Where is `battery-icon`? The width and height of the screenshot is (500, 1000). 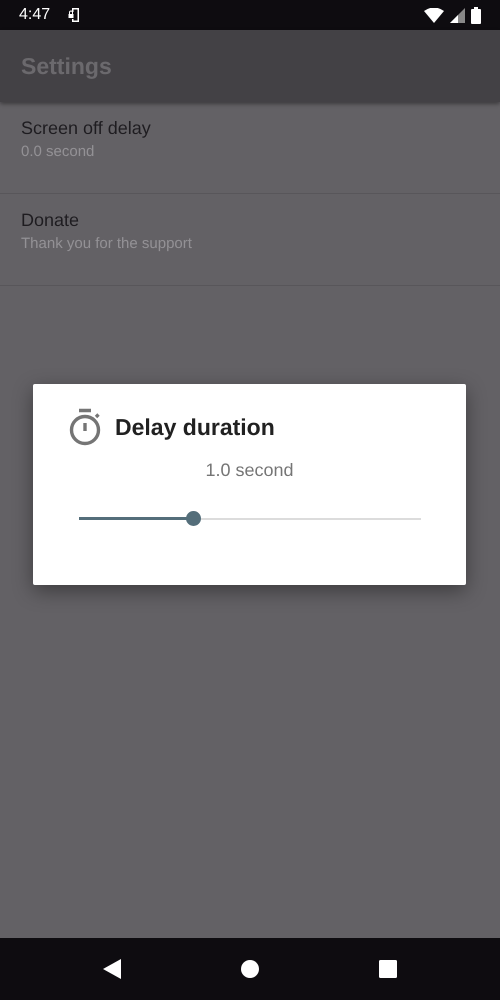 battery-icon is located at coordinates (476, 15).